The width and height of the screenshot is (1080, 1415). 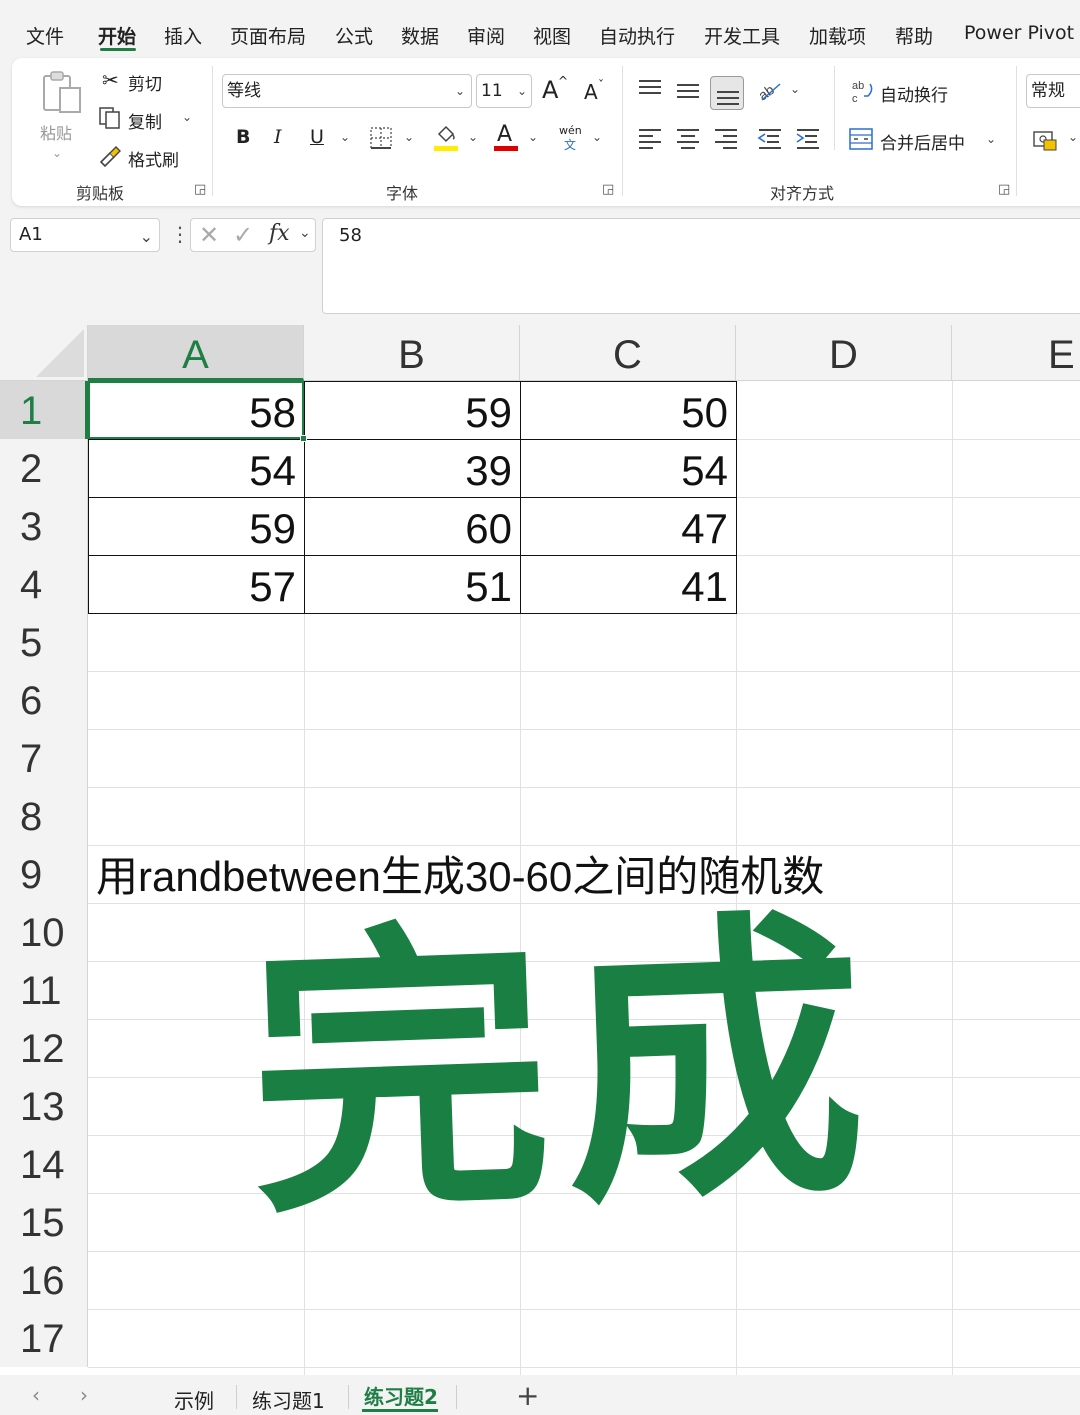 I want to click on row-header-17: 17, so click(x=44, y=1338).